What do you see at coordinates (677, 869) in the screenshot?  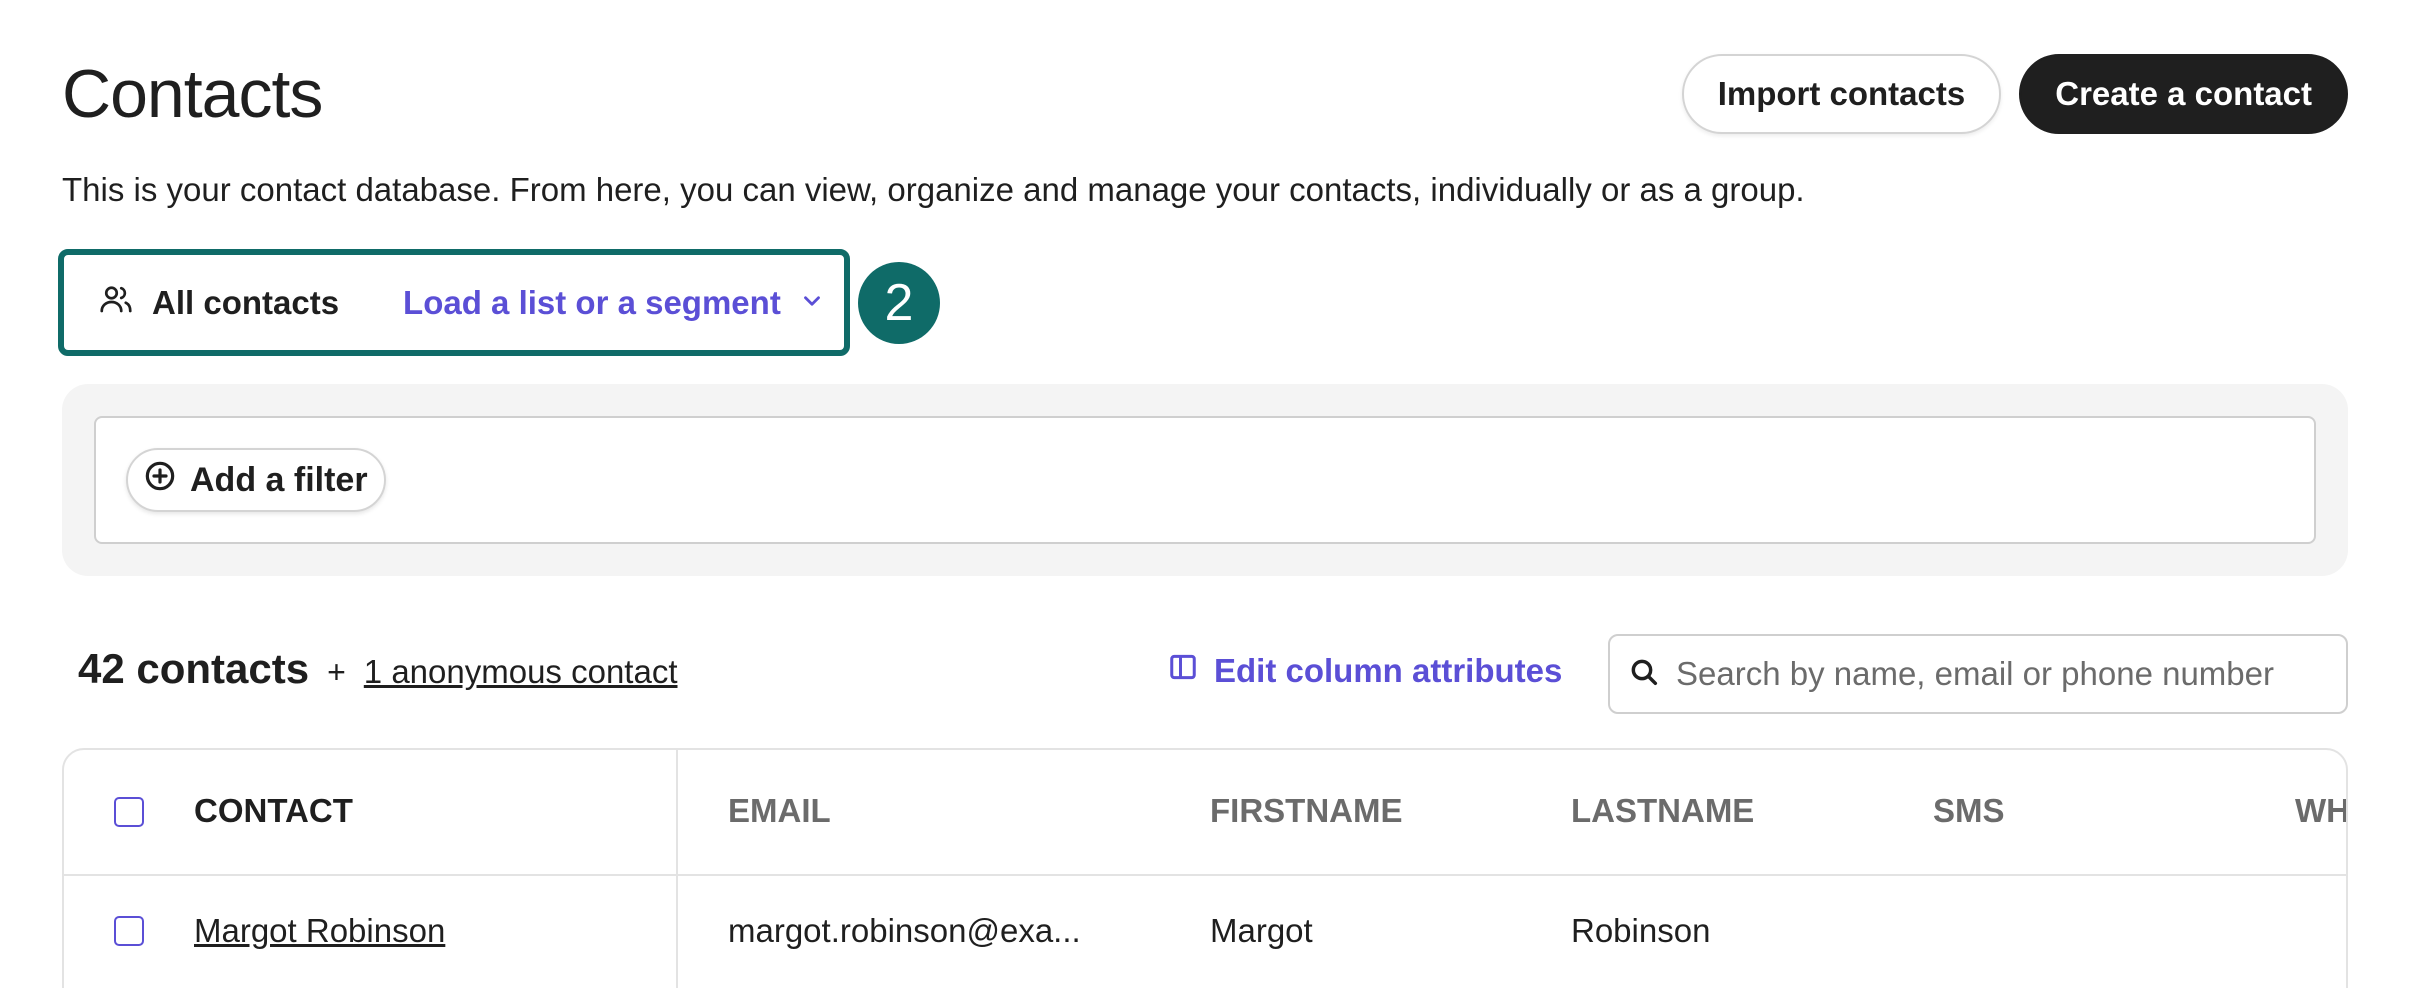 I see `column-divider` at bounding box center [677, 869].